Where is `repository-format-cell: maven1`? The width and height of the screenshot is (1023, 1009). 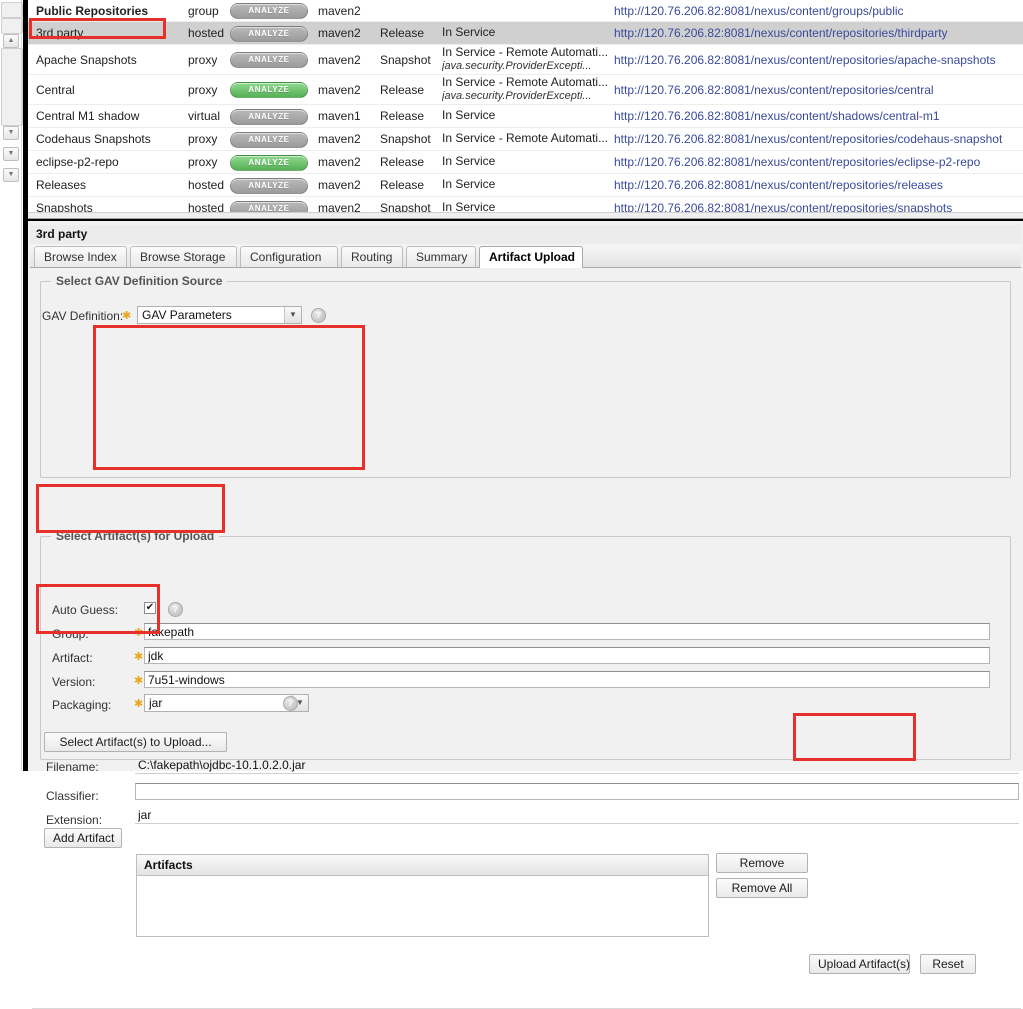 repository-format-cell: maven1 is located at coordinates (339, 116).